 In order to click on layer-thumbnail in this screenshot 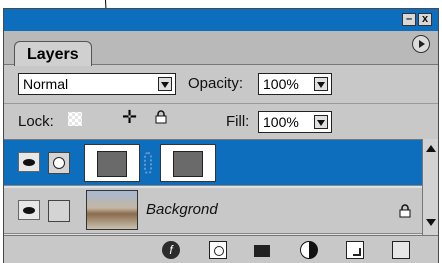, I will do `click(112, 163)`.